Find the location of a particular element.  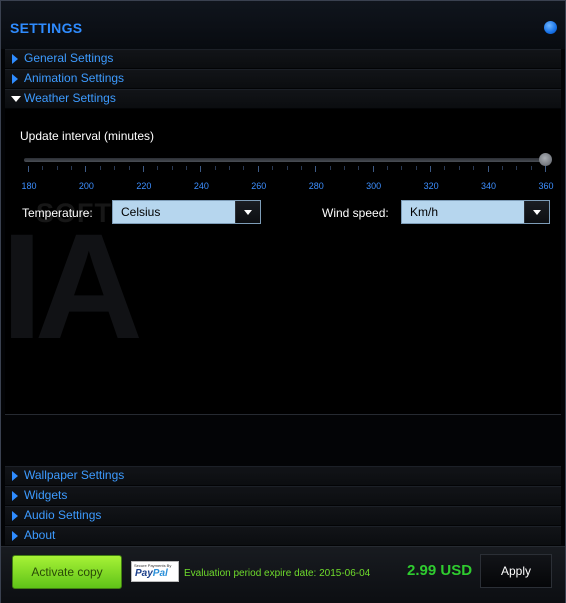

title-bar: SETTINGS is located at coordinates (283, 25).